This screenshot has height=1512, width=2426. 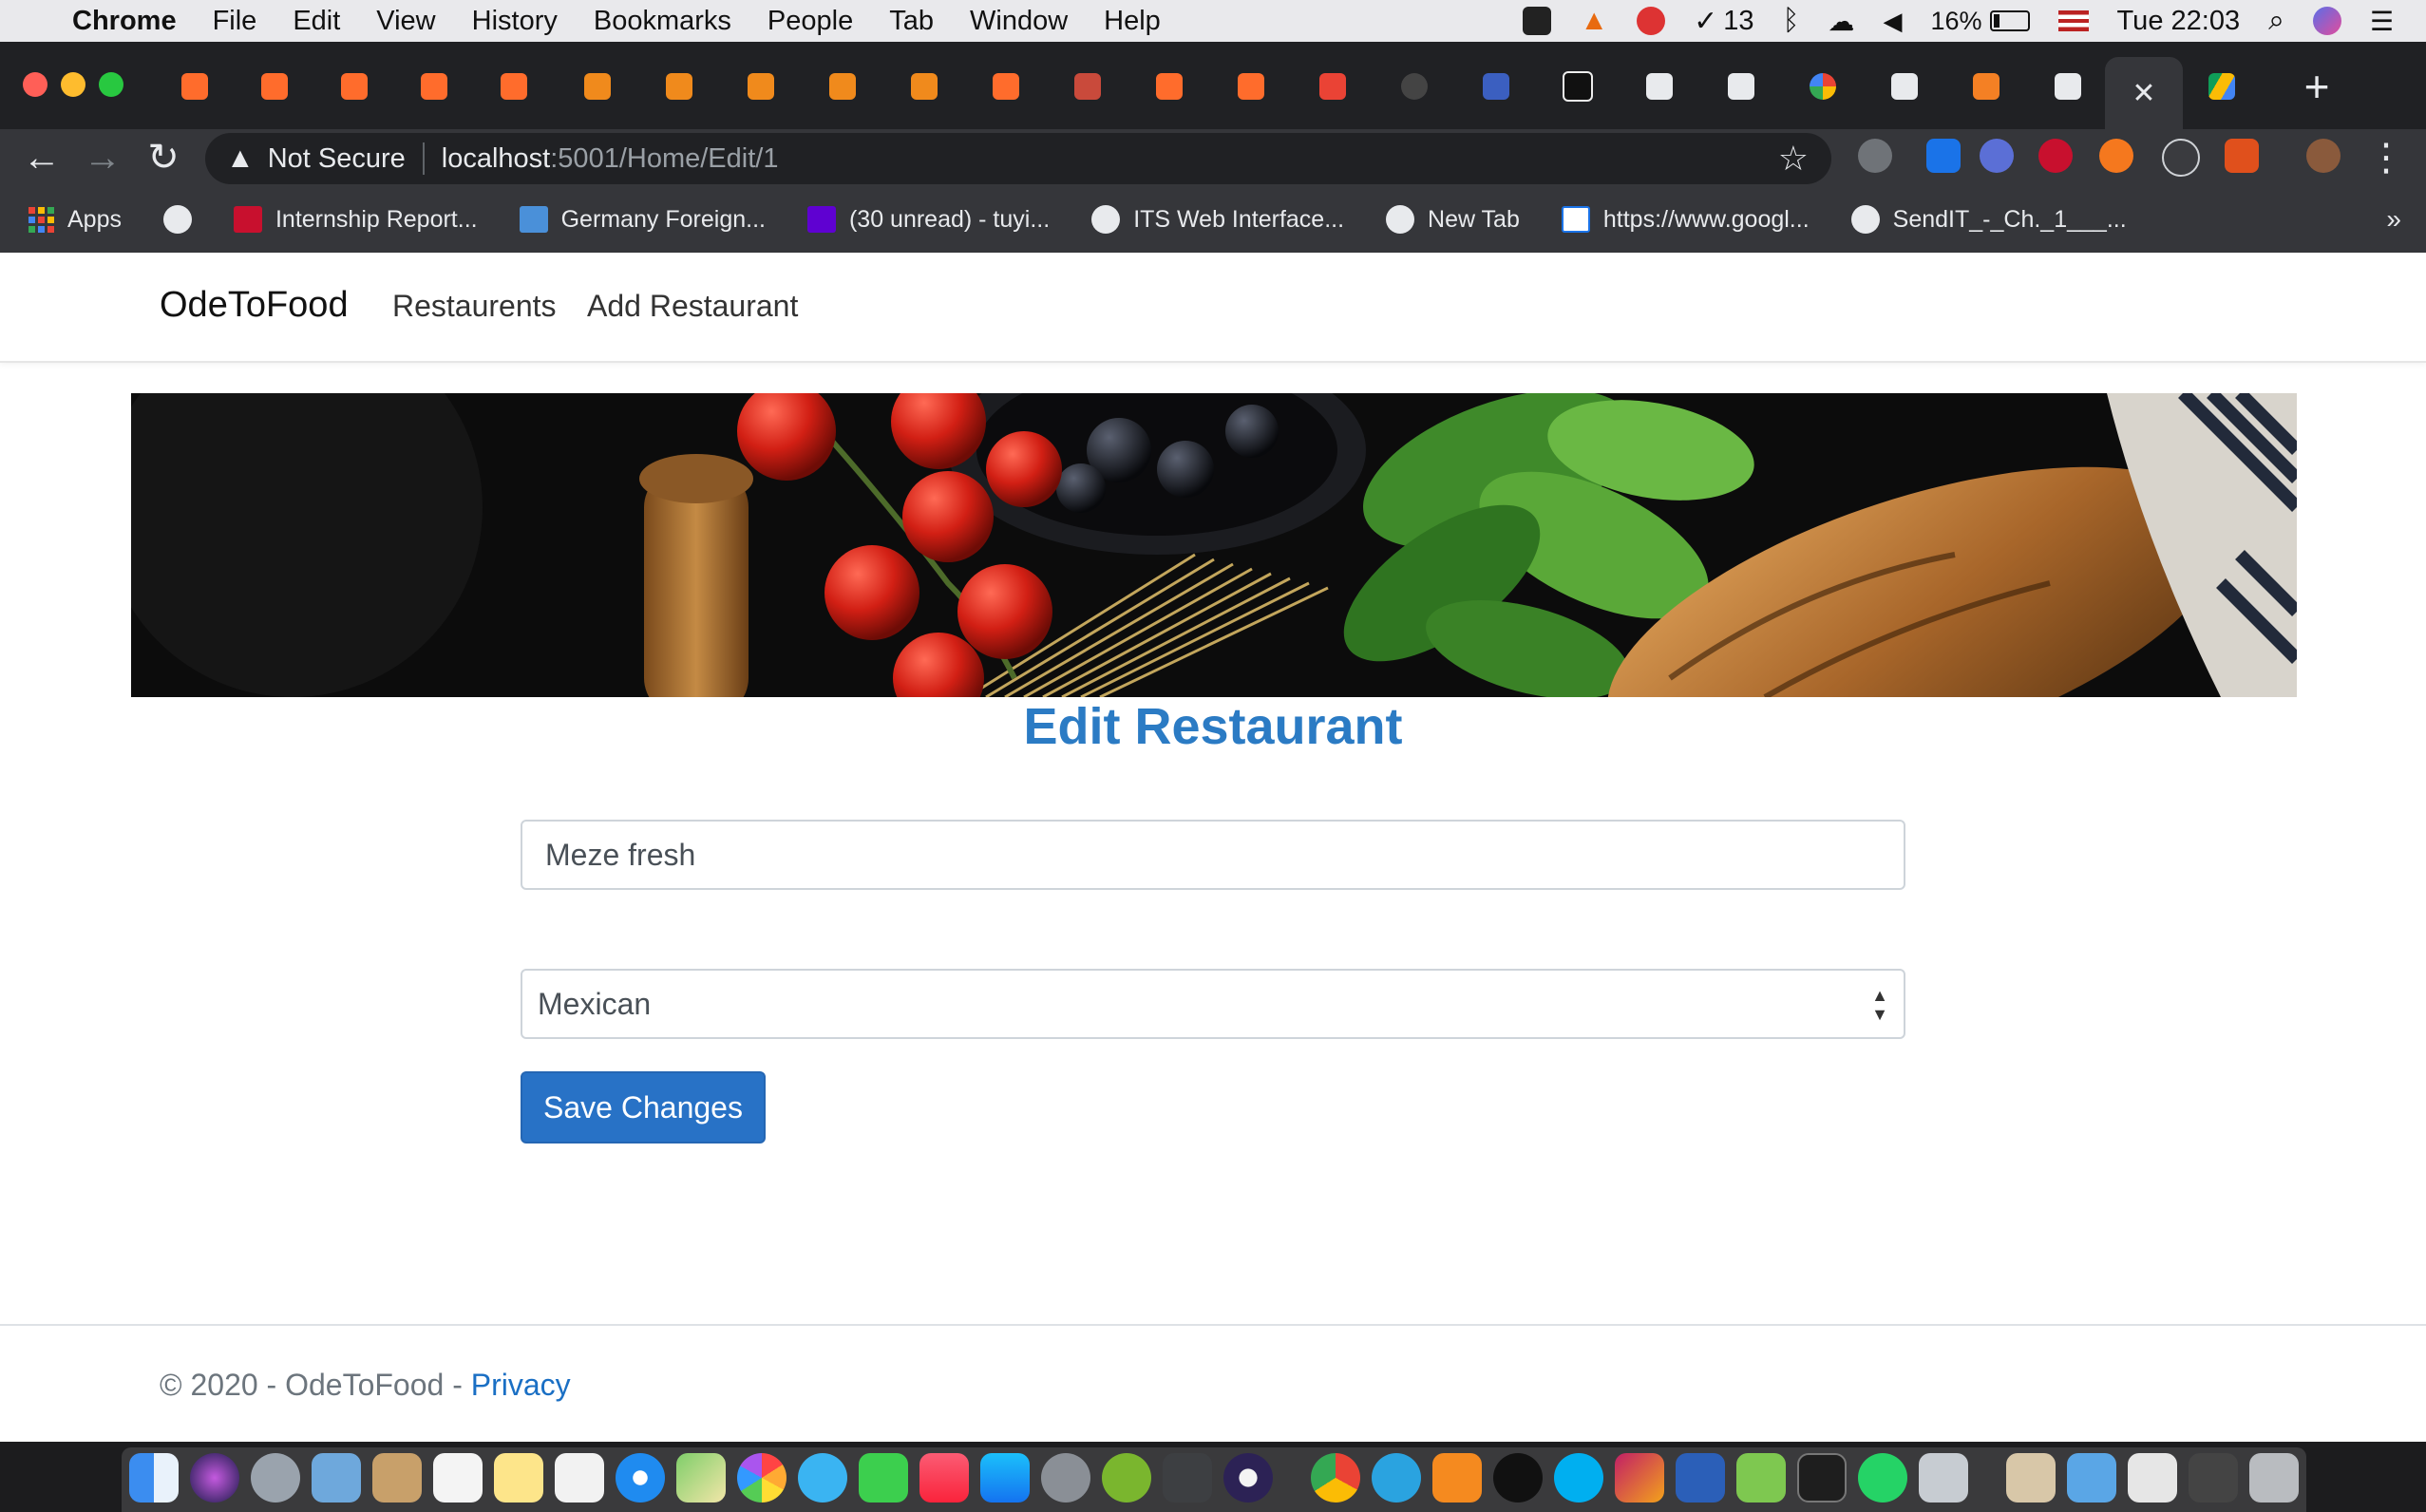 What do you see at coordinates (1126, 1478) in the screenshot?
I see `chameleon-icon` at bounding box center [1126, 1478].